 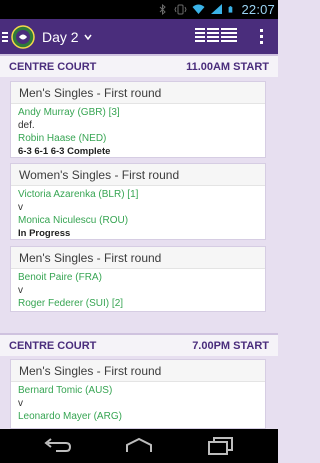 I want to click on vibrate-icon, so click(x=180, y=9).